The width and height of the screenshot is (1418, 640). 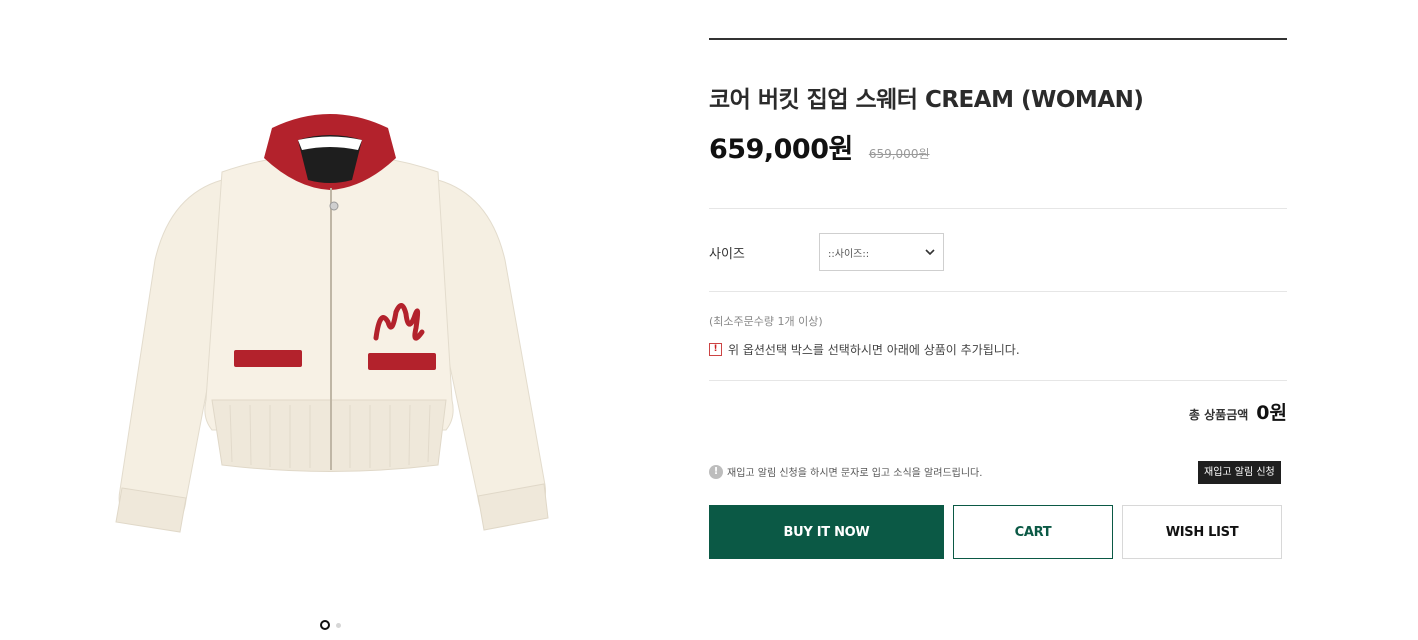 What do you see at coordinates (926, 100) in the screenshot?
I see `product-title: 코어 버킷 집업 스웨터 CREAM (WOMAN)` at bounding box center [926, 100].